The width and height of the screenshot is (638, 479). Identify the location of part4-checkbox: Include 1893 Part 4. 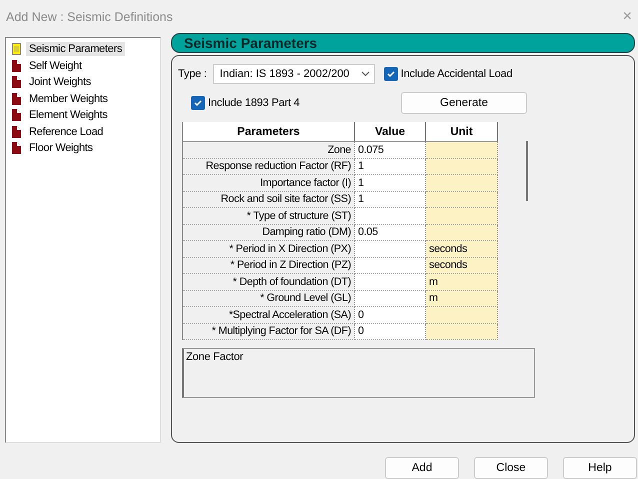
(296, 103).